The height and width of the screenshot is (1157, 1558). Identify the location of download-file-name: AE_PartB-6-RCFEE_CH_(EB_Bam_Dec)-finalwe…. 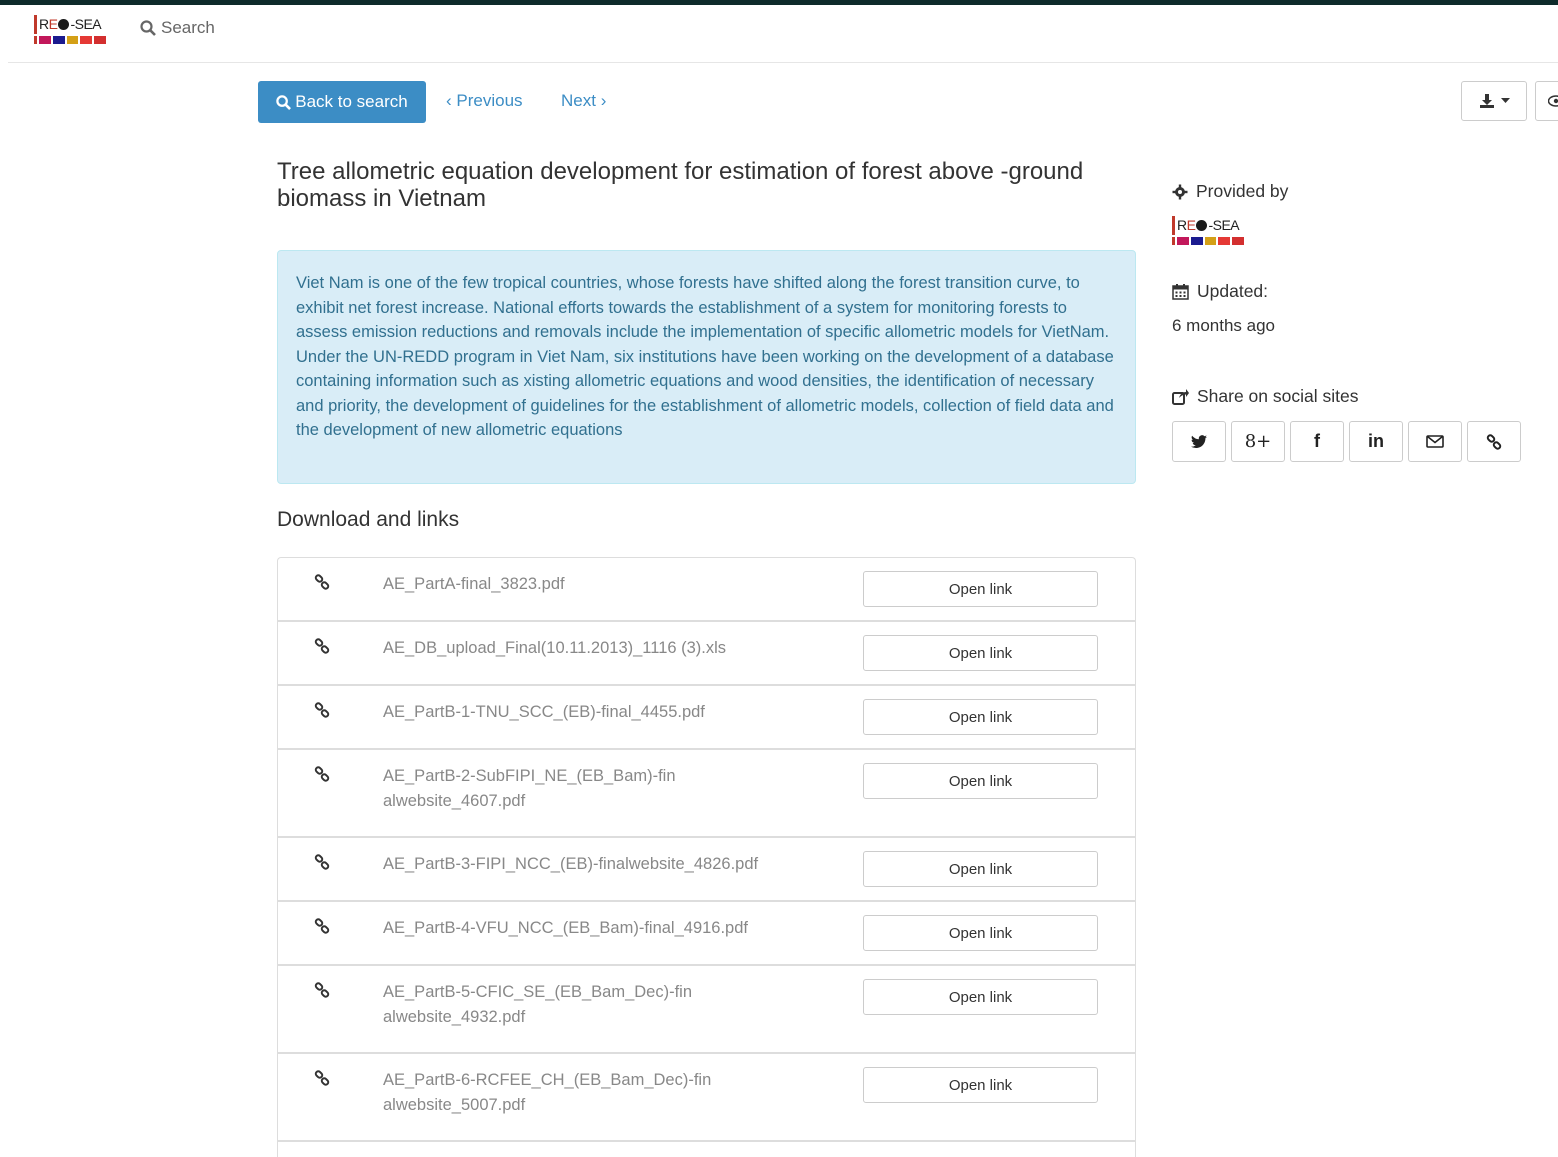
(548, 1092).